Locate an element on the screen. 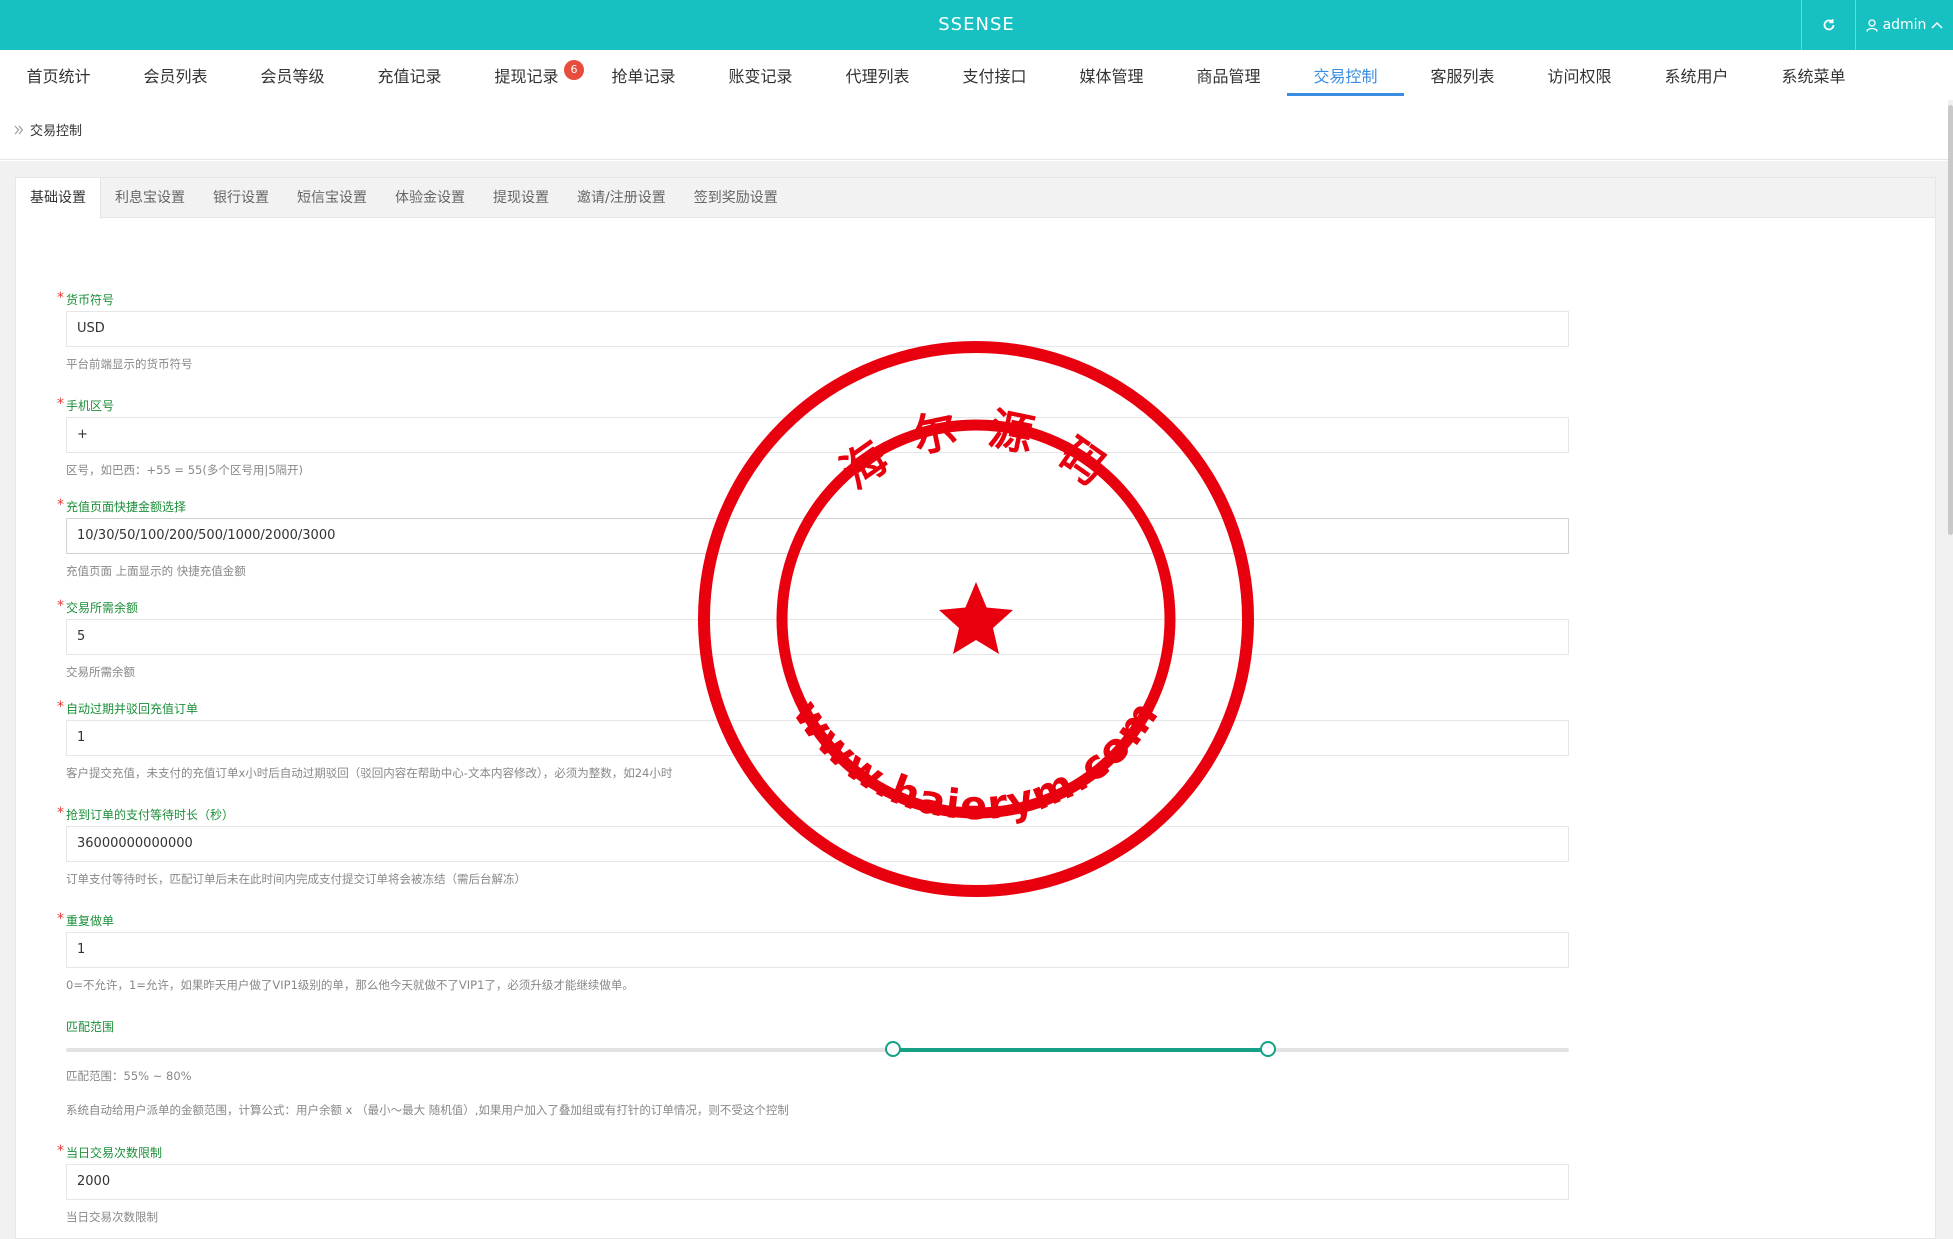 Image resolution: width=1953 pixels, height=1239 pixels. nav-item-service-list: 客服列表 is located at coordinates (1462, 75).